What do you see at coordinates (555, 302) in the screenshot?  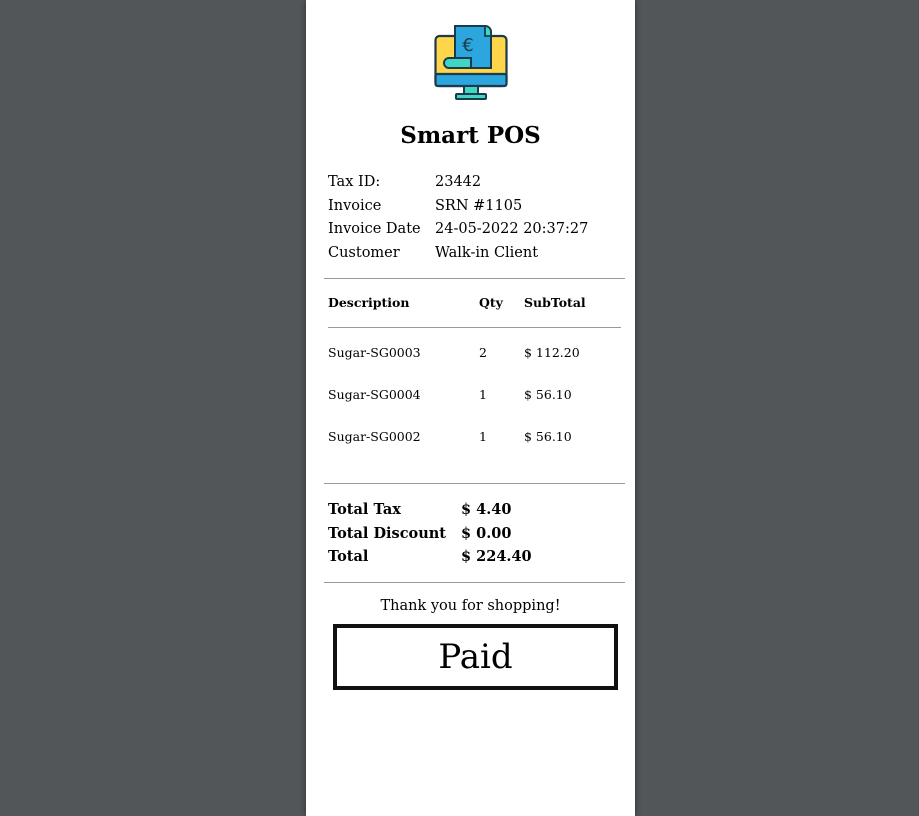 I see `column-header-subtotal: SubTotal` at bounding box center [555, 302].